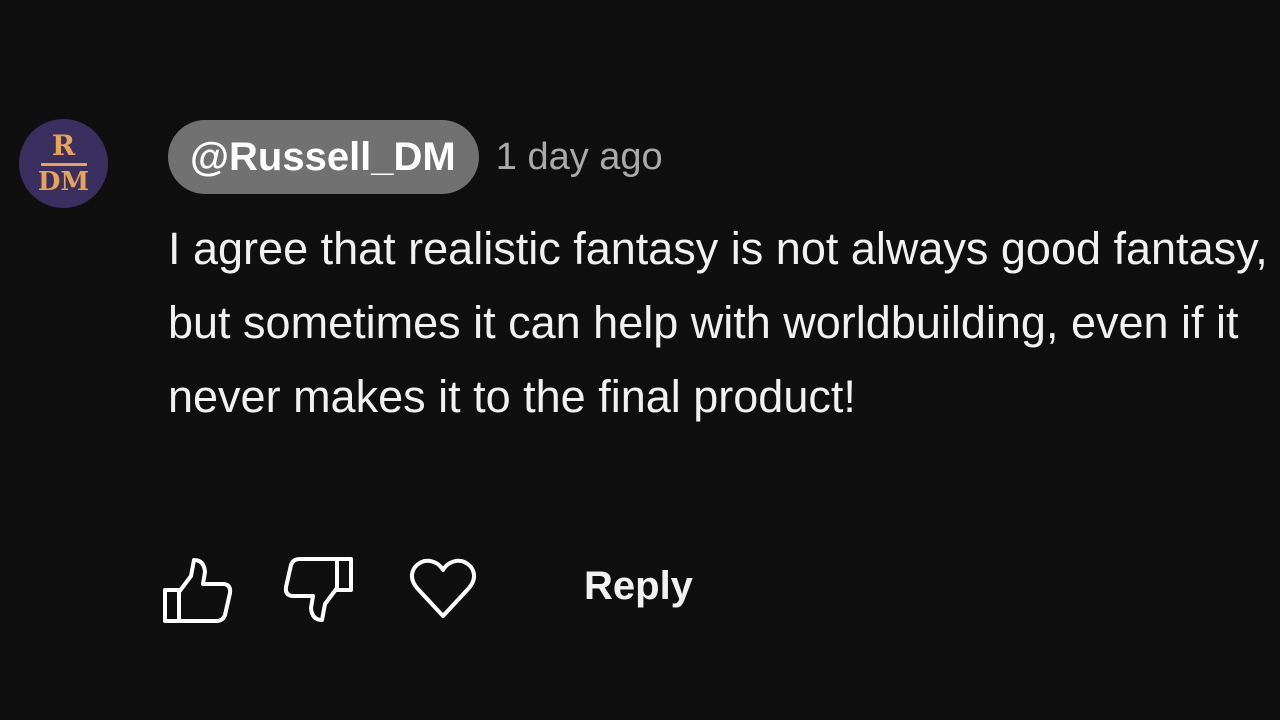  Describe the element at coordinates (638, 586) in the screenshot. I see `reply-button: Reply` at that location.